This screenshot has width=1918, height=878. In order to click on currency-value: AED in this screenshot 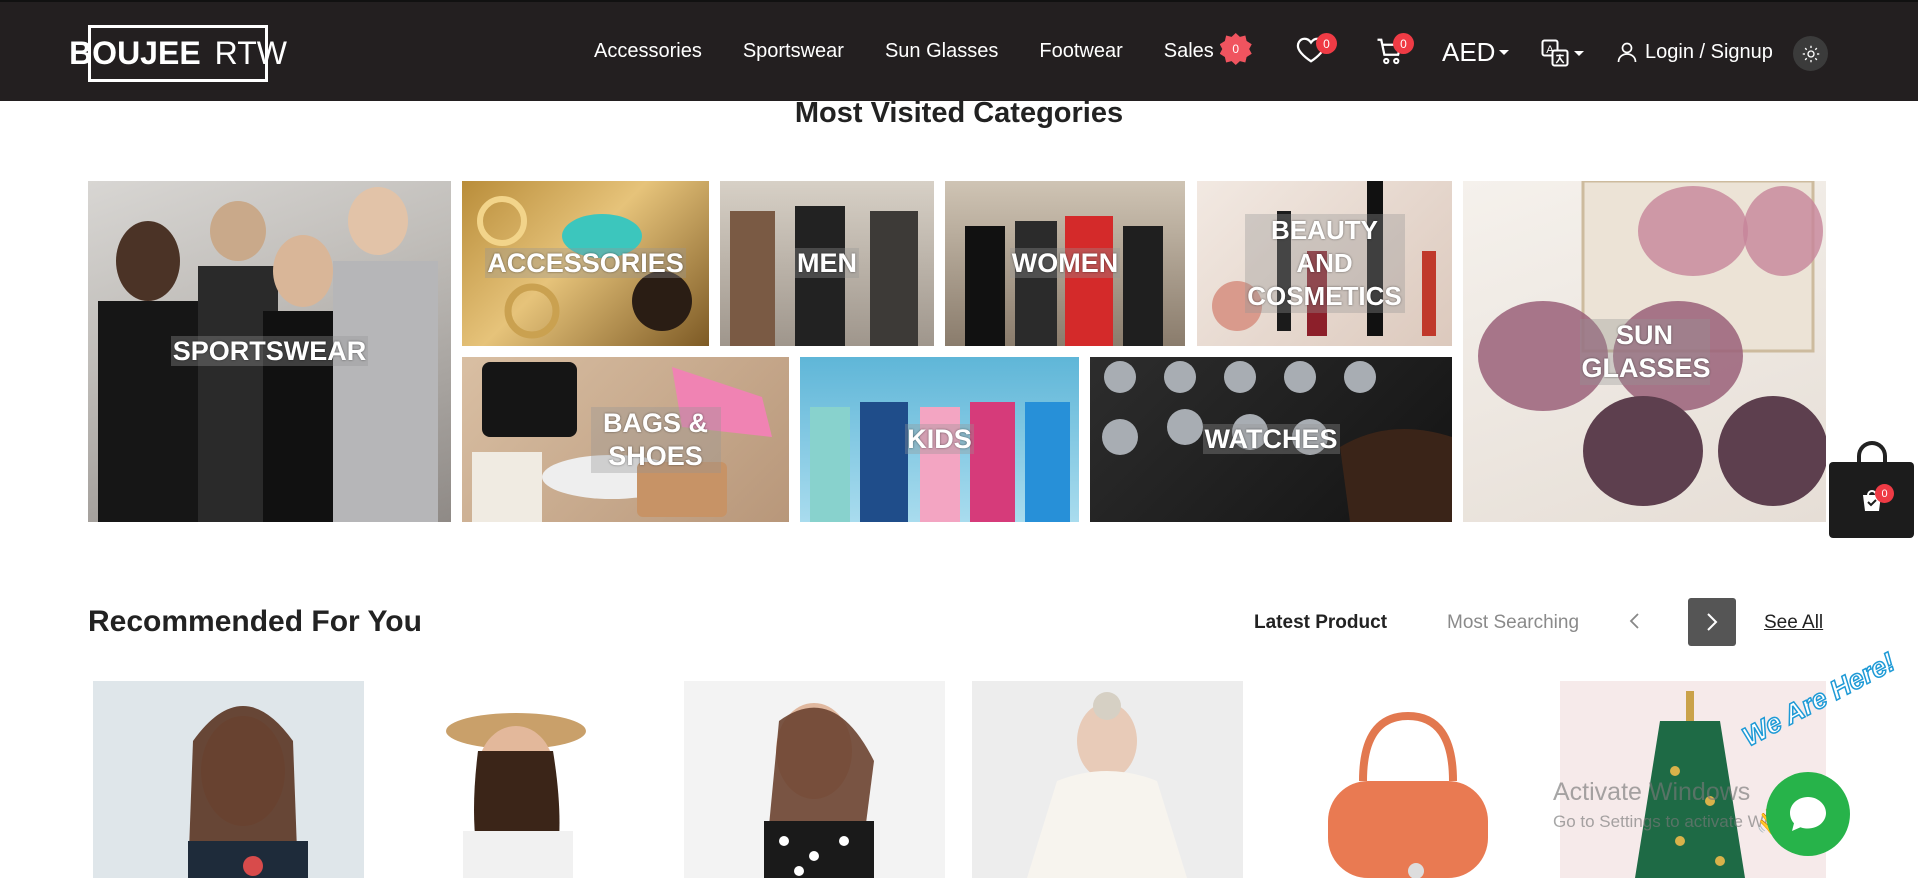, I will do `click(1469, 52)`.